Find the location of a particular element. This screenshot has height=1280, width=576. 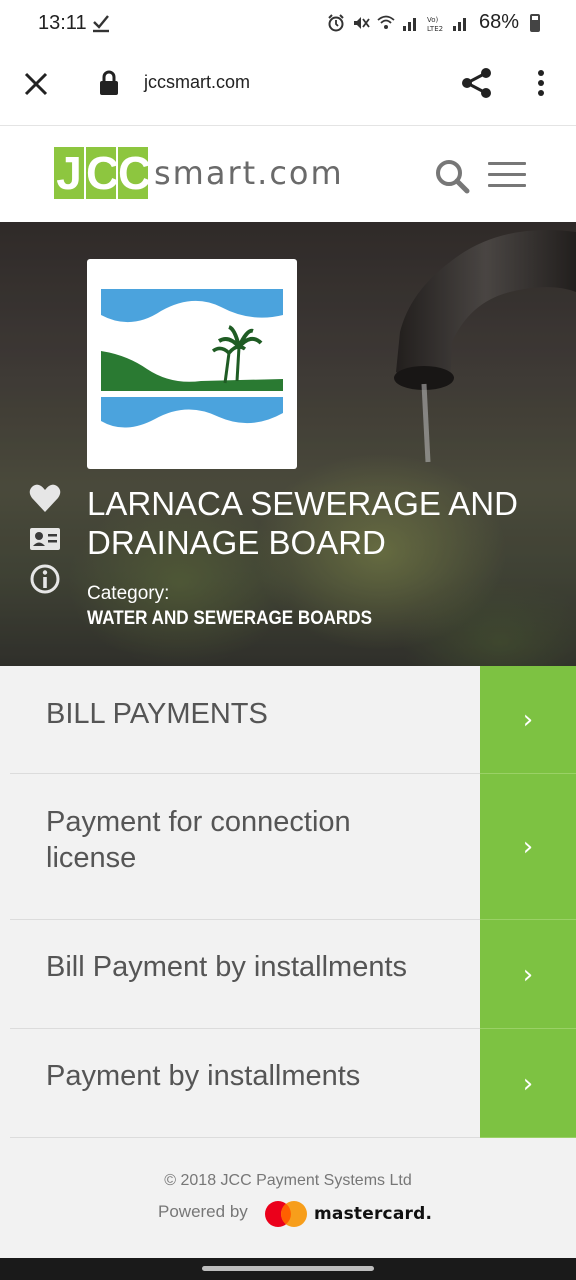

lock-icon is located at coordinates (109, 82).